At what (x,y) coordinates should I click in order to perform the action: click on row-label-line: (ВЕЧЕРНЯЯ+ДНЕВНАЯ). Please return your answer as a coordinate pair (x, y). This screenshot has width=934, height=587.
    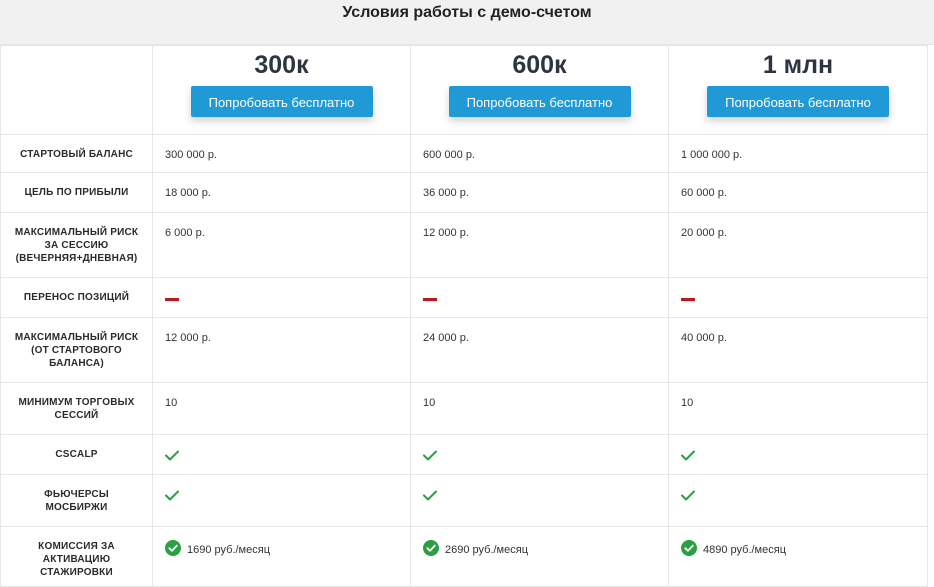
    Looking at the image, I should click on (76, 258).